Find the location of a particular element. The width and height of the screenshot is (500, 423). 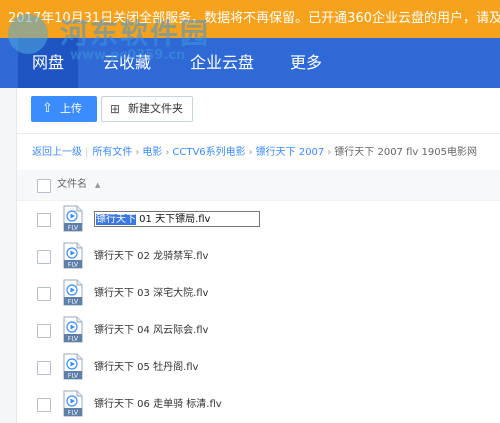

new-folder-button: ⊞ 新建文件夹 is located at coordinates (147, 109).